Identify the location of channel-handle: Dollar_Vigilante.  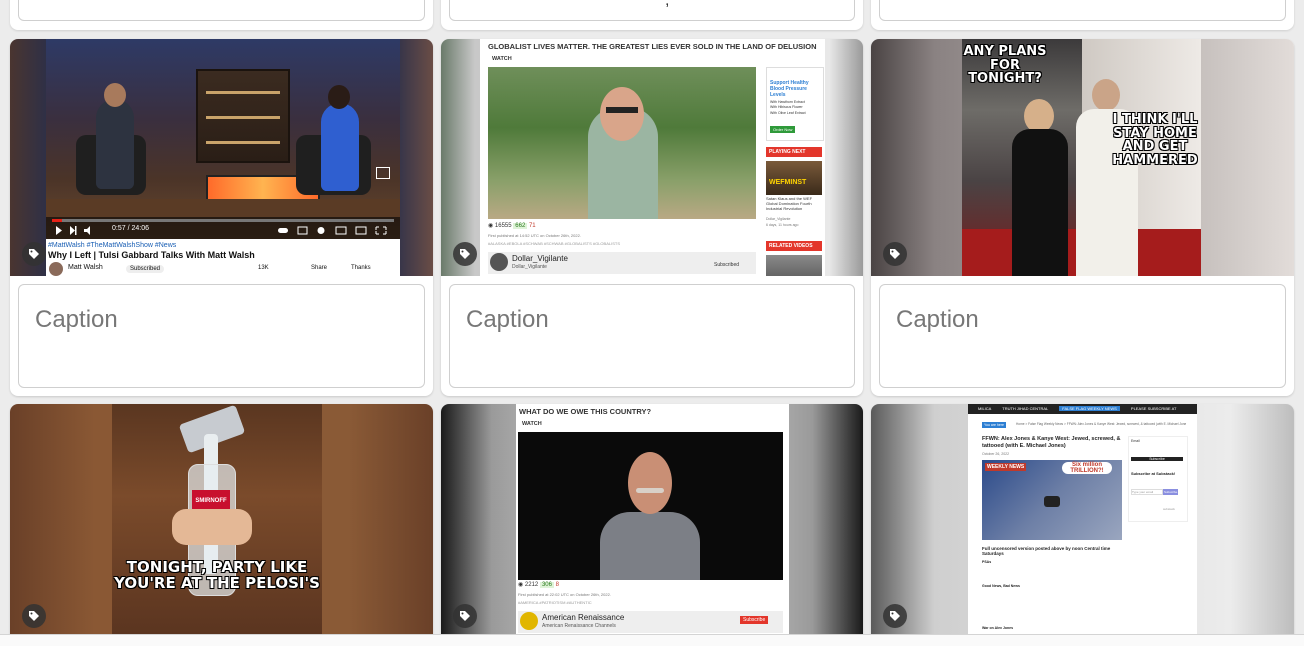
(529, 267).